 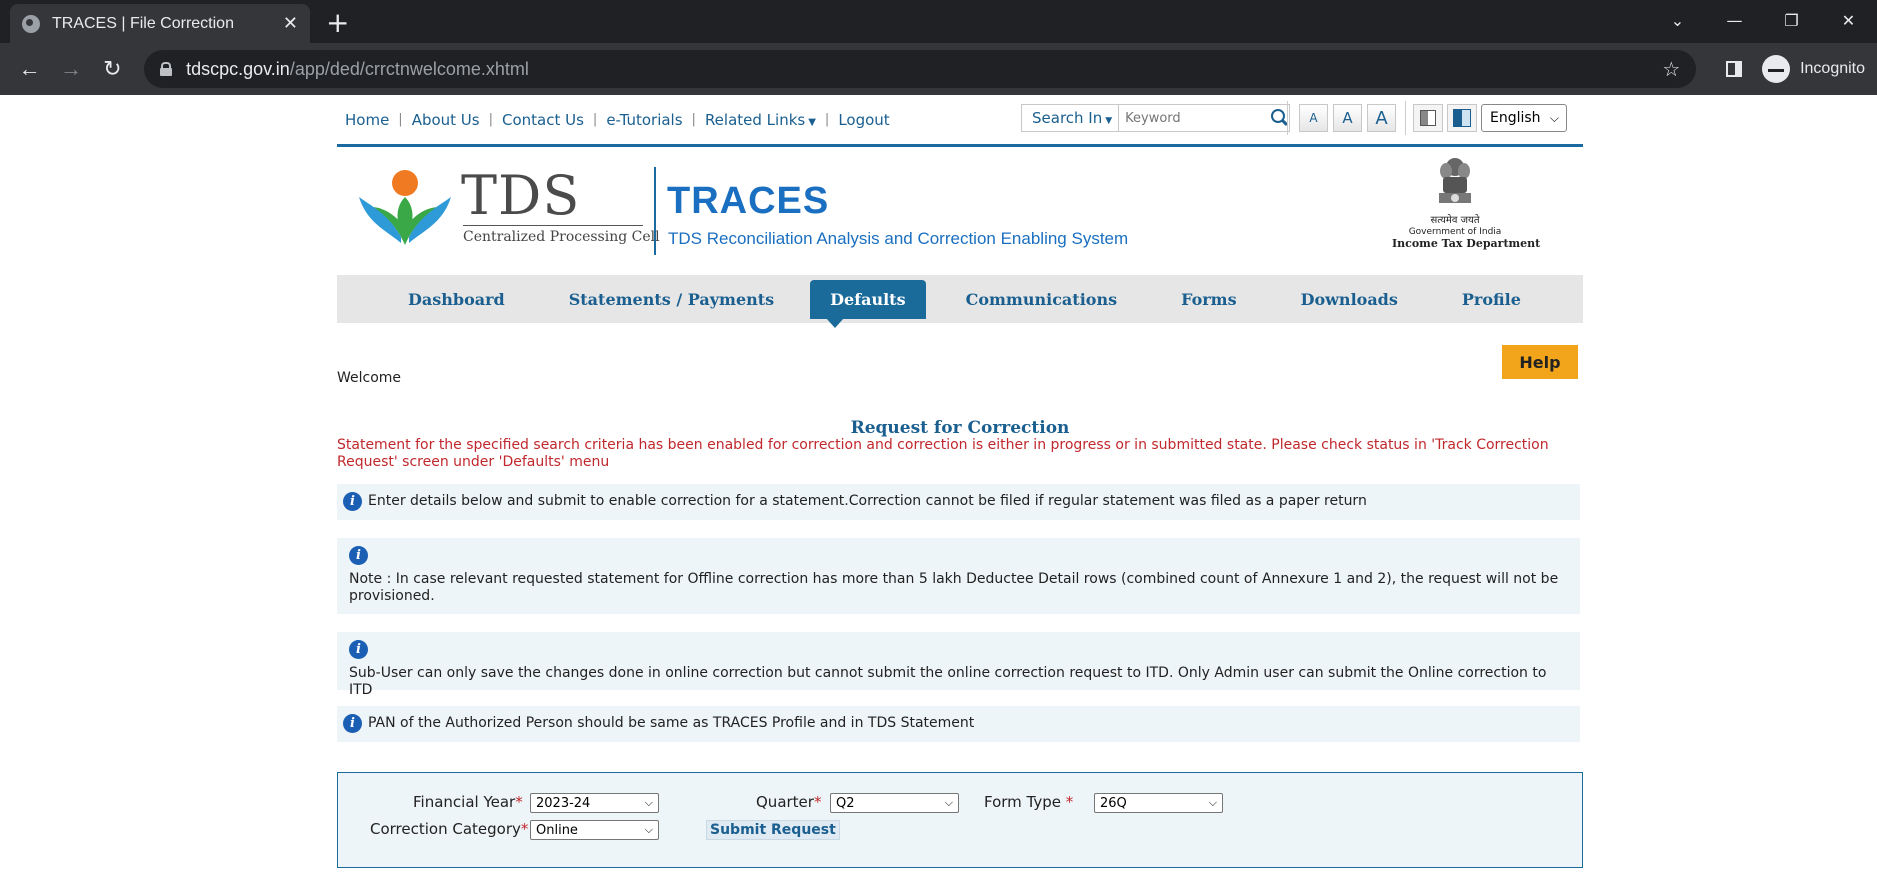 I want to click on form-type-value: 26Q, so click(x=1113, y=803).